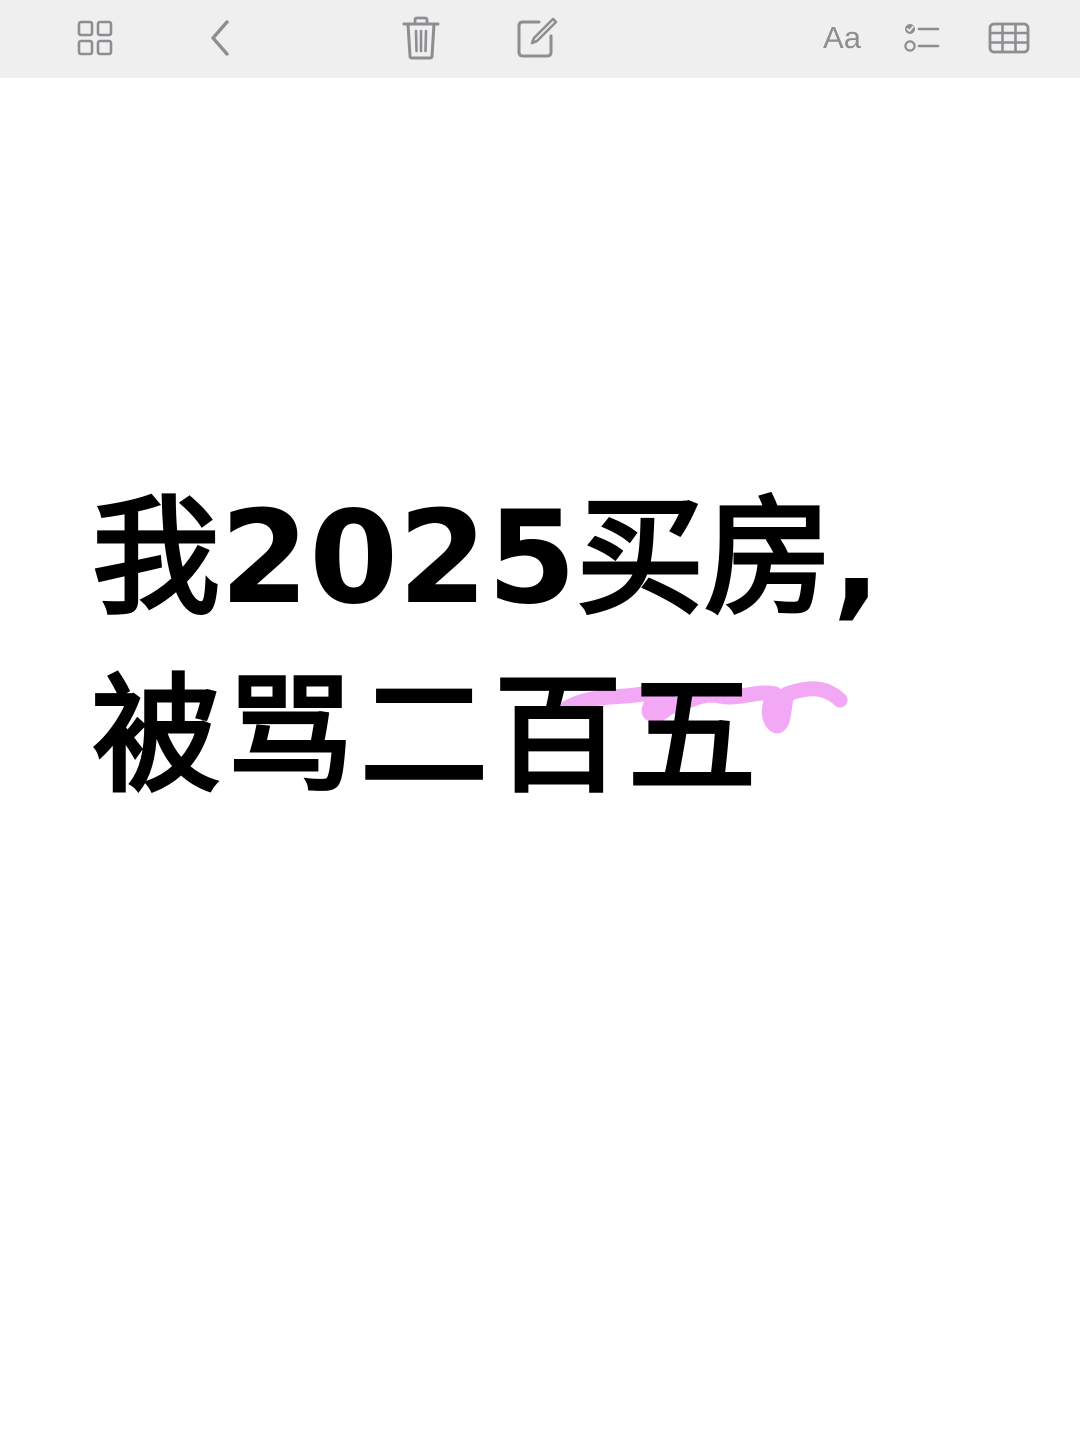 The image size is (1080, 1440). I want to click on compose-button, so click(537, 38).